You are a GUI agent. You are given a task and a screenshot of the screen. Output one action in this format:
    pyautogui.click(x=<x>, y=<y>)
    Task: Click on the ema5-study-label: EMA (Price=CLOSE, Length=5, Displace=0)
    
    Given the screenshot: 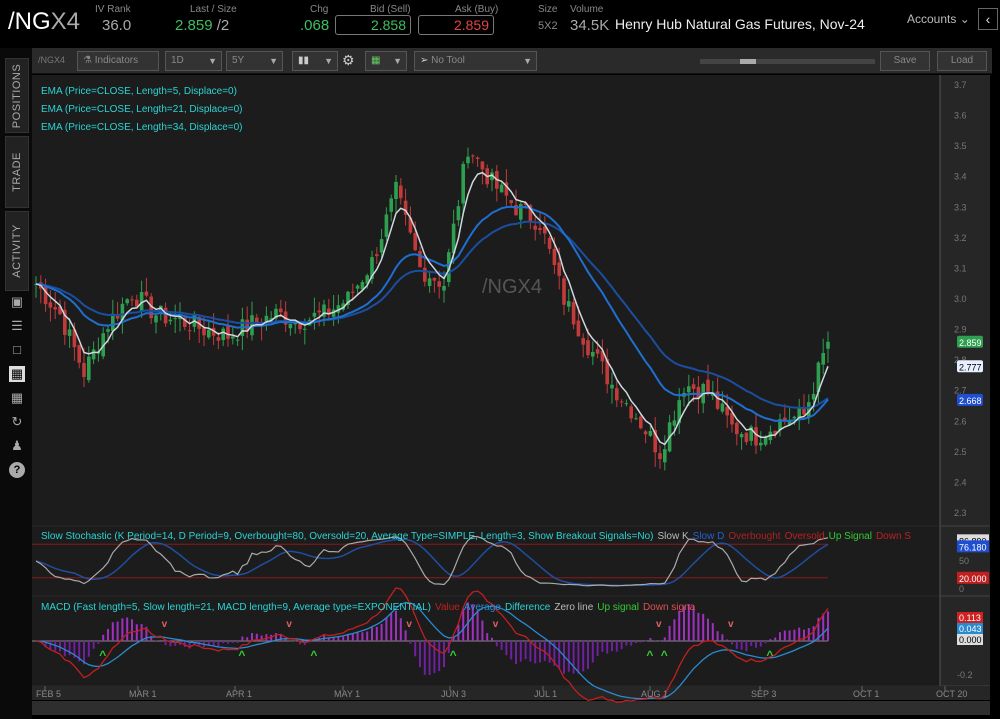 What is the action you would take?
    pyautogui.click(x=139, y=91)
    